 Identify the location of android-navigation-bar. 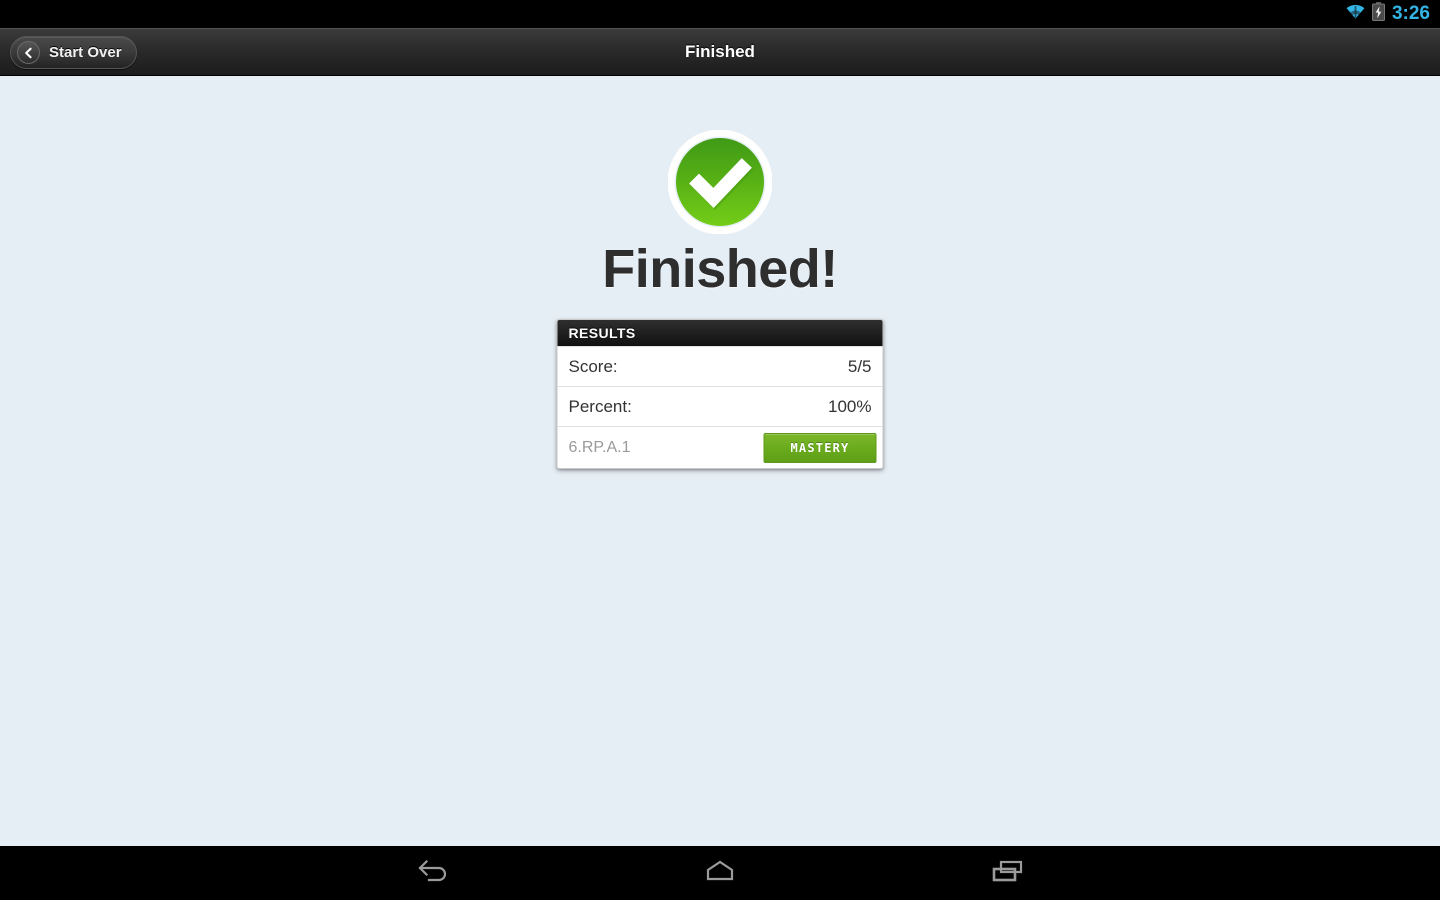
(720, 873).